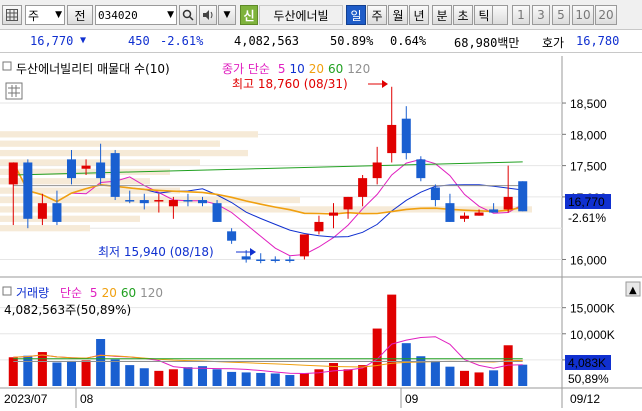  What do you see at coordinates (34, 15) in the screenshot?
I see `market-type-value: 주` at bounding box center [34, 15].